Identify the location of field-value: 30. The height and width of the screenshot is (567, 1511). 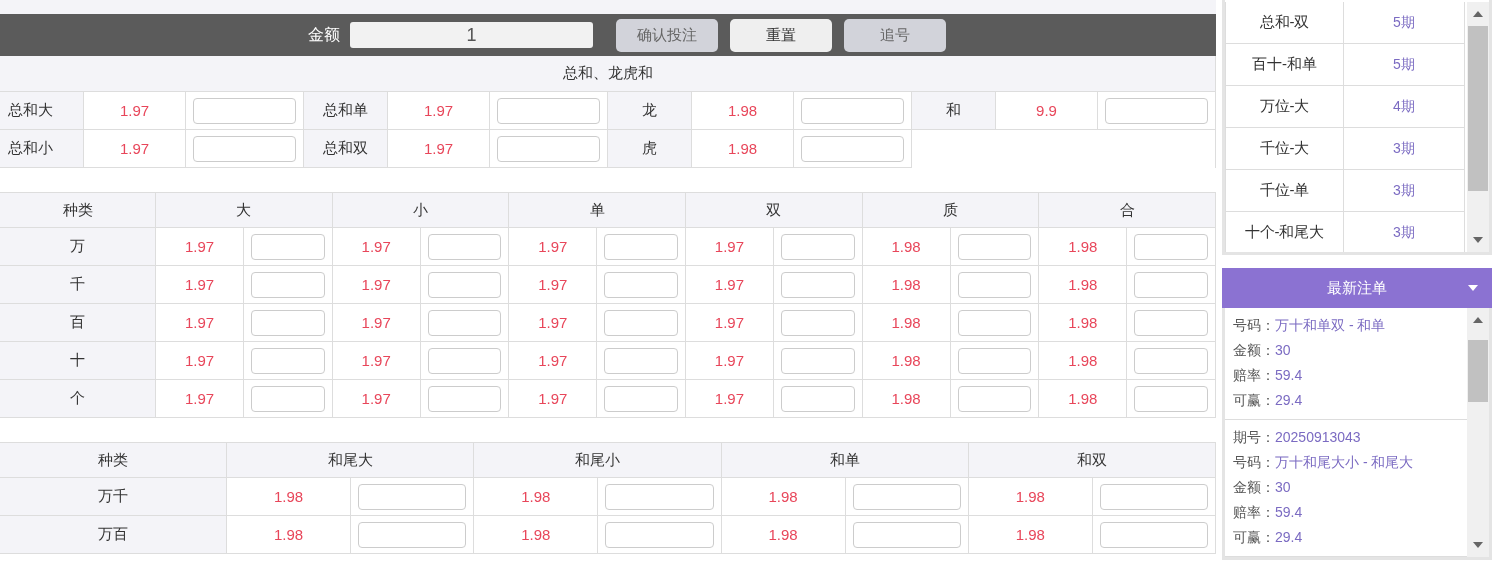
(1283, 350).